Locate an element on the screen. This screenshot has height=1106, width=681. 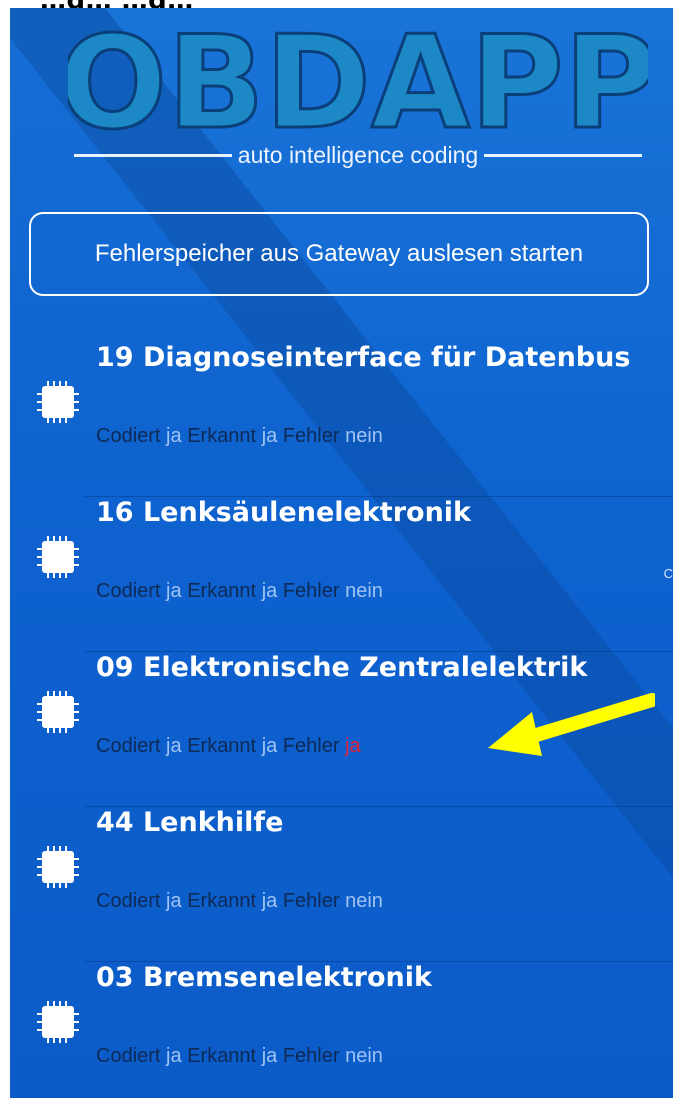
ecu-status-line: Codiert ja Erkannt ja Fehler ja is located at coordinates (228, 746).